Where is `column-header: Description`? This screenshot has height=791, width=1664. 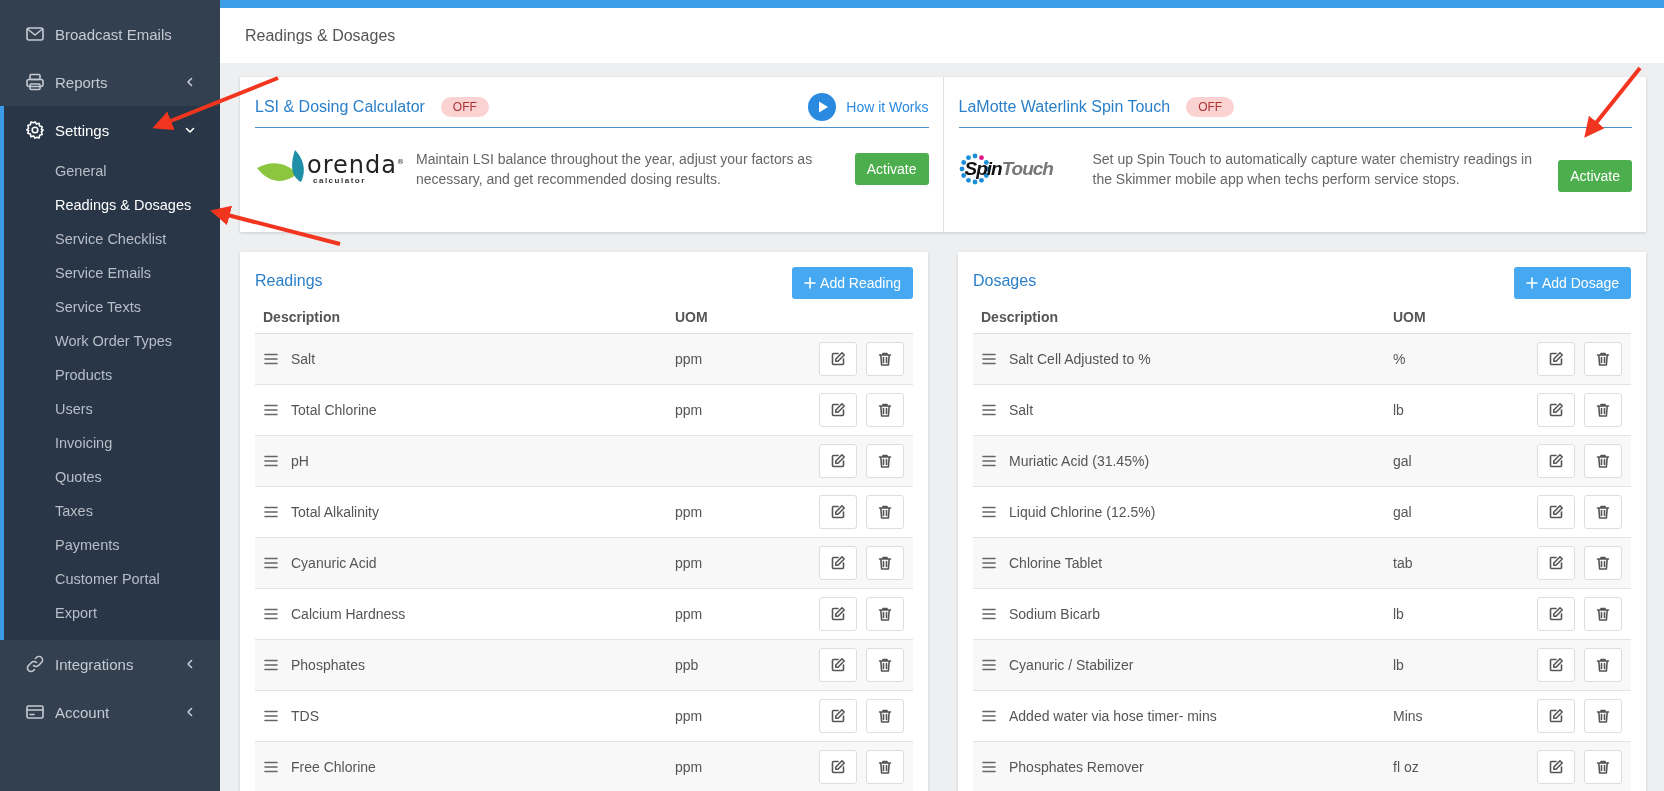 column-header: Description is located at coordinates (1020, 316).